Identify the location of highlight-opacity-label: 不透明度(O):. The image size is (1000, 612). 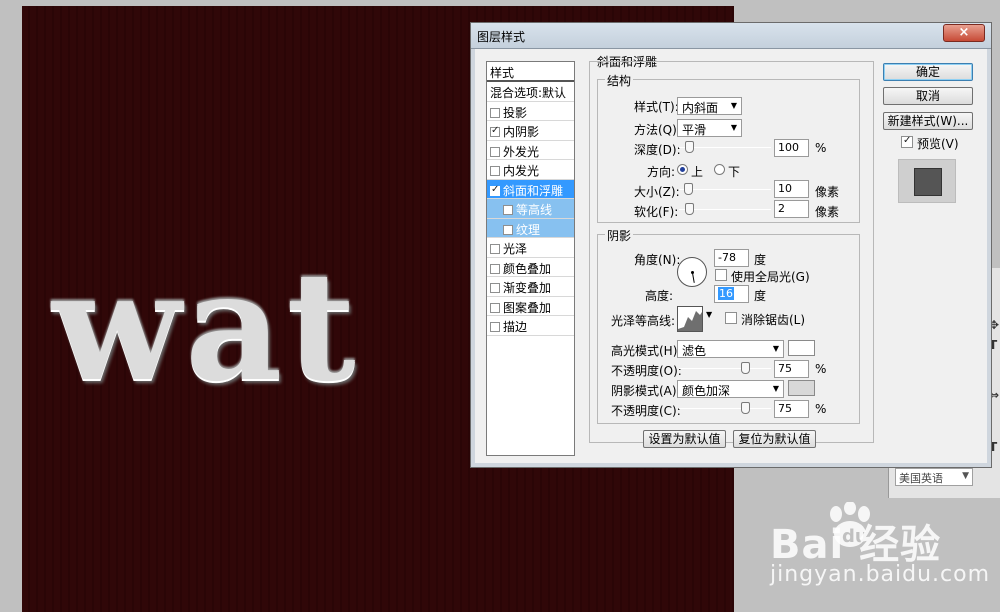
(646, 371).